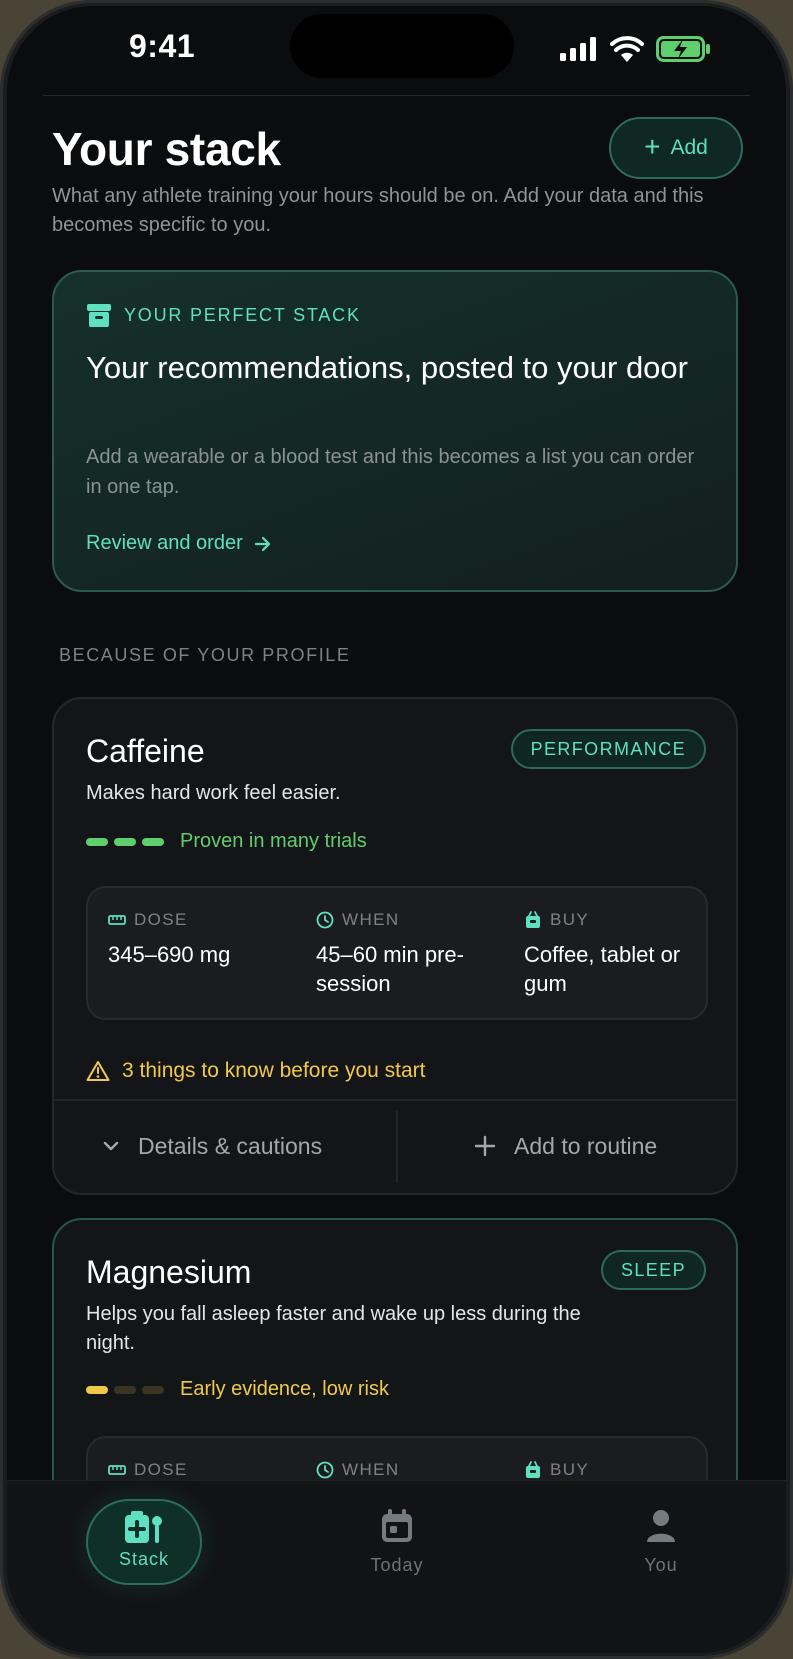  What do you see at coordinates (608, 749) in the screenshot?
I see `category-badge: PERFORMANCE` at bounding box center [608, 749].